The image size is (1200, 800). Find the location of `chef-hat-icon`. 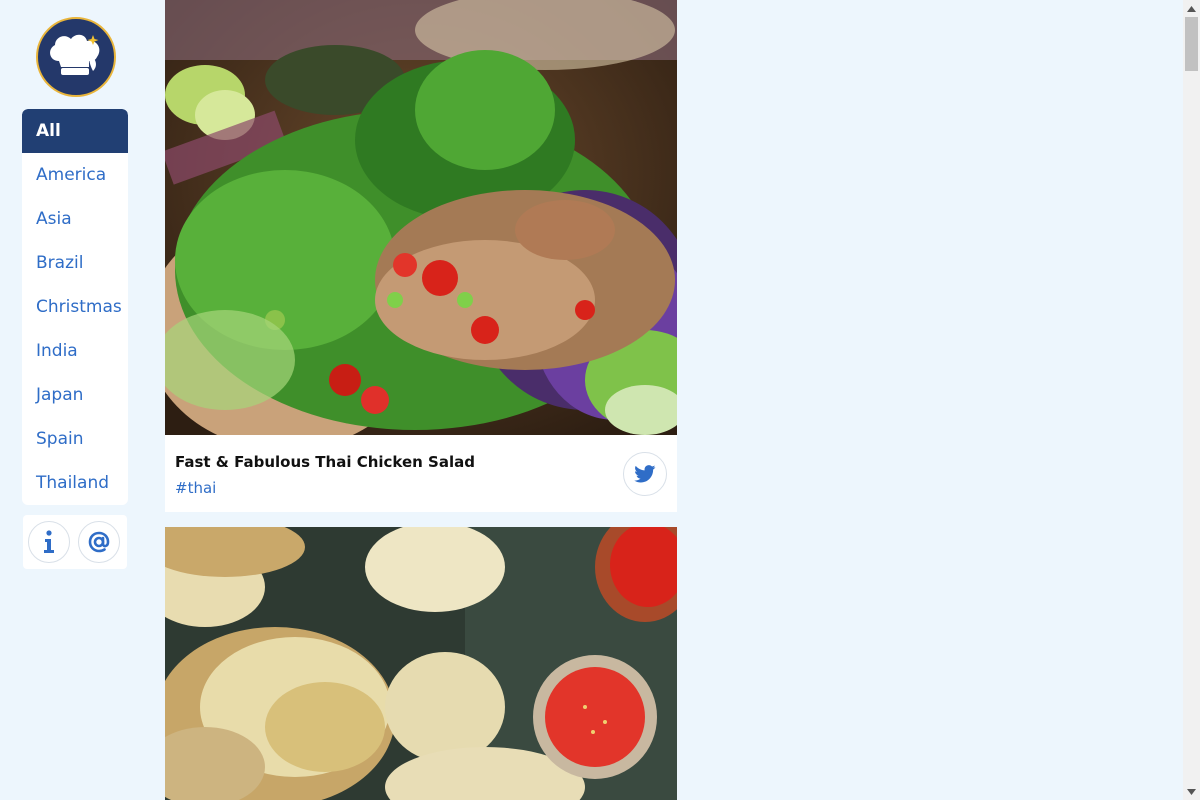

chef-hat-icon is located at coordinates (75, 54).